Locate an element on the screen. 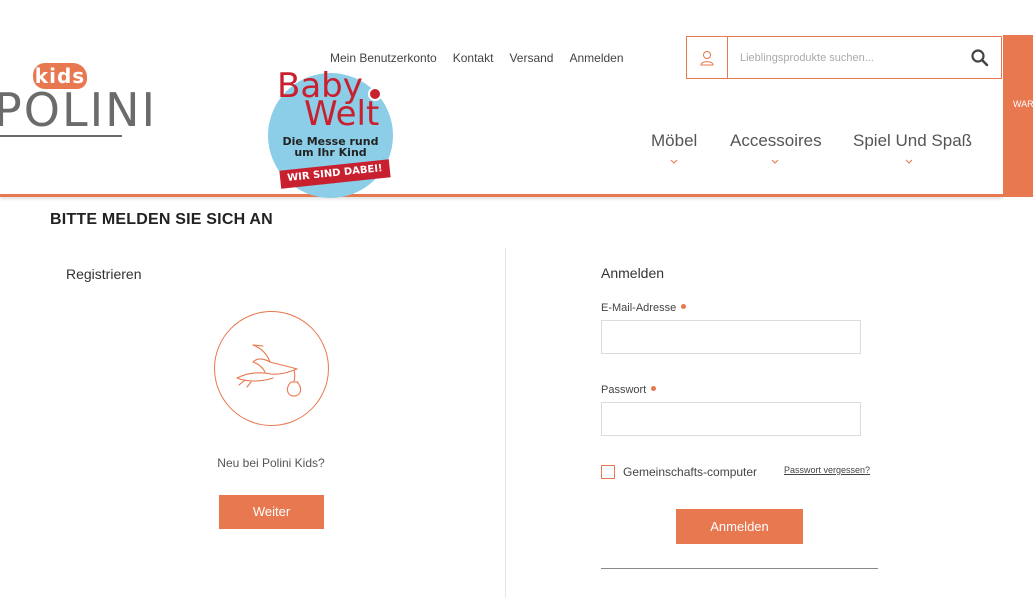  polini-kids-logo: kids POLINI is located at coordinates (77, 103).